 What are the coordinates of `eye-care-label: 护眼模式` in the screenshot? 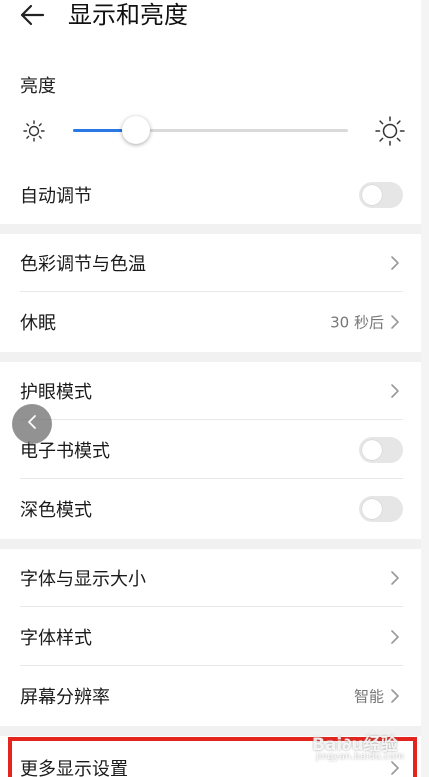 It's located at (56, 392).